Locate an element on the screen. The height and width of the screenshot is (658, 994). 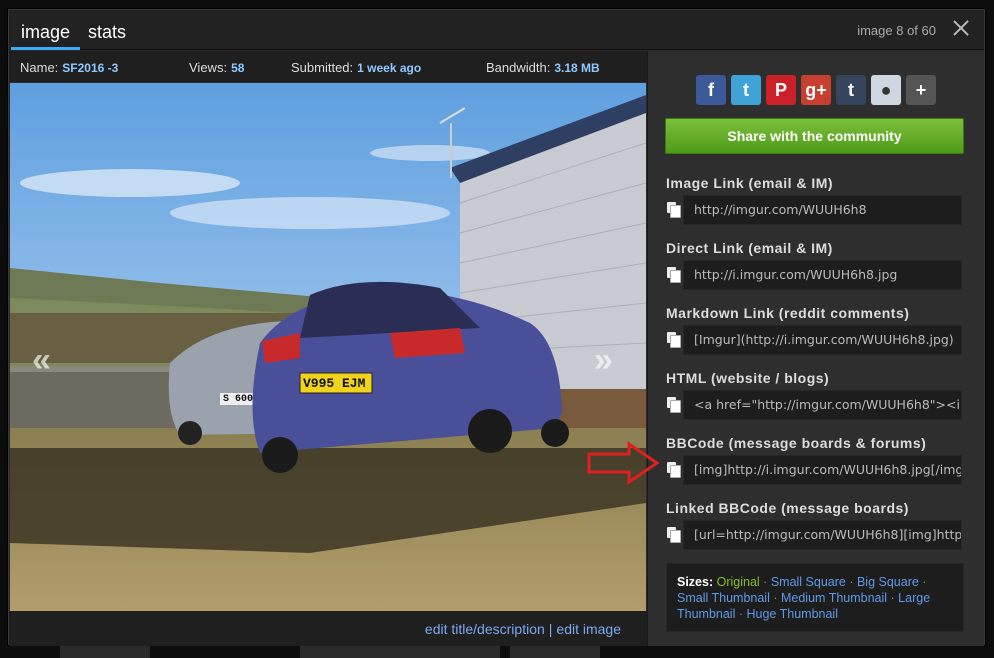
views-label: Views: is located at coordinates (208, 67).